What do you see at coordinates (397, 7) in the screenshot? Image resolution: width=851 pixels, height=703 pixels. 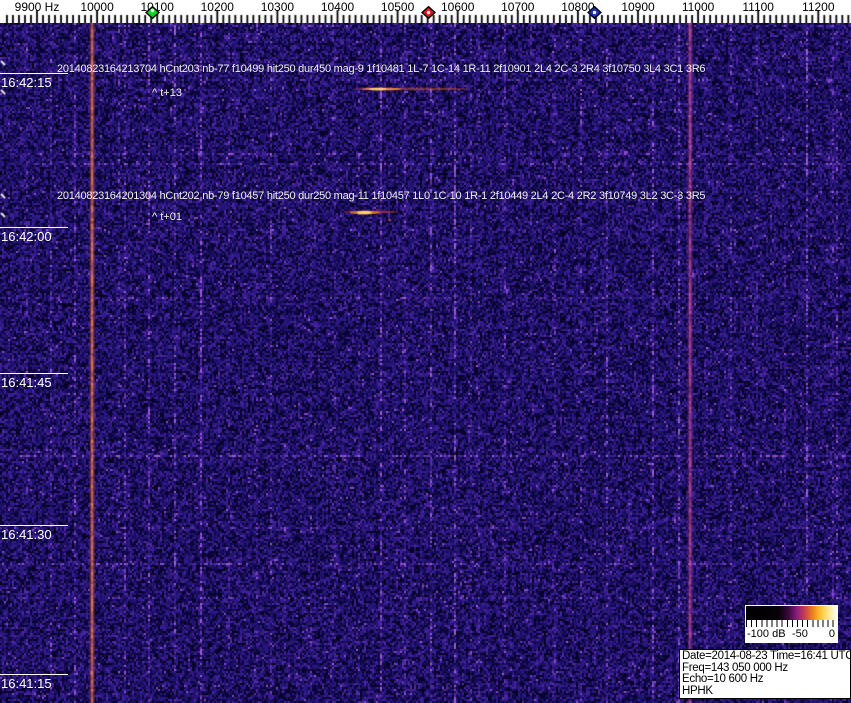 I see `freq-label: 10500` at bounding box center [397, 7].